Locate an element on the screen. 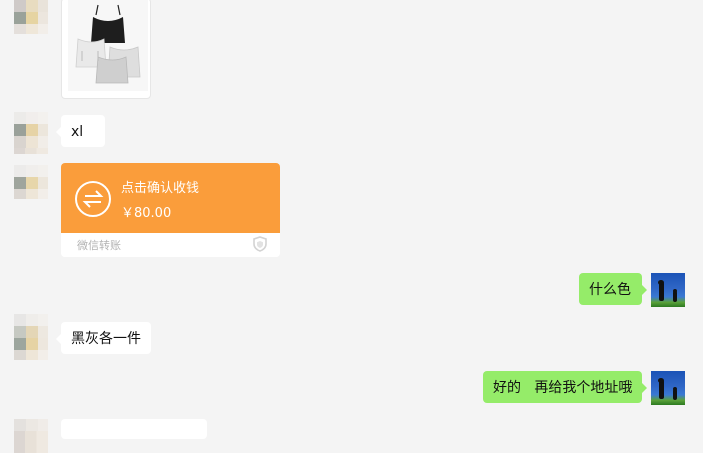  message-bubble-xl: xl is located at coordinates (80, 131).